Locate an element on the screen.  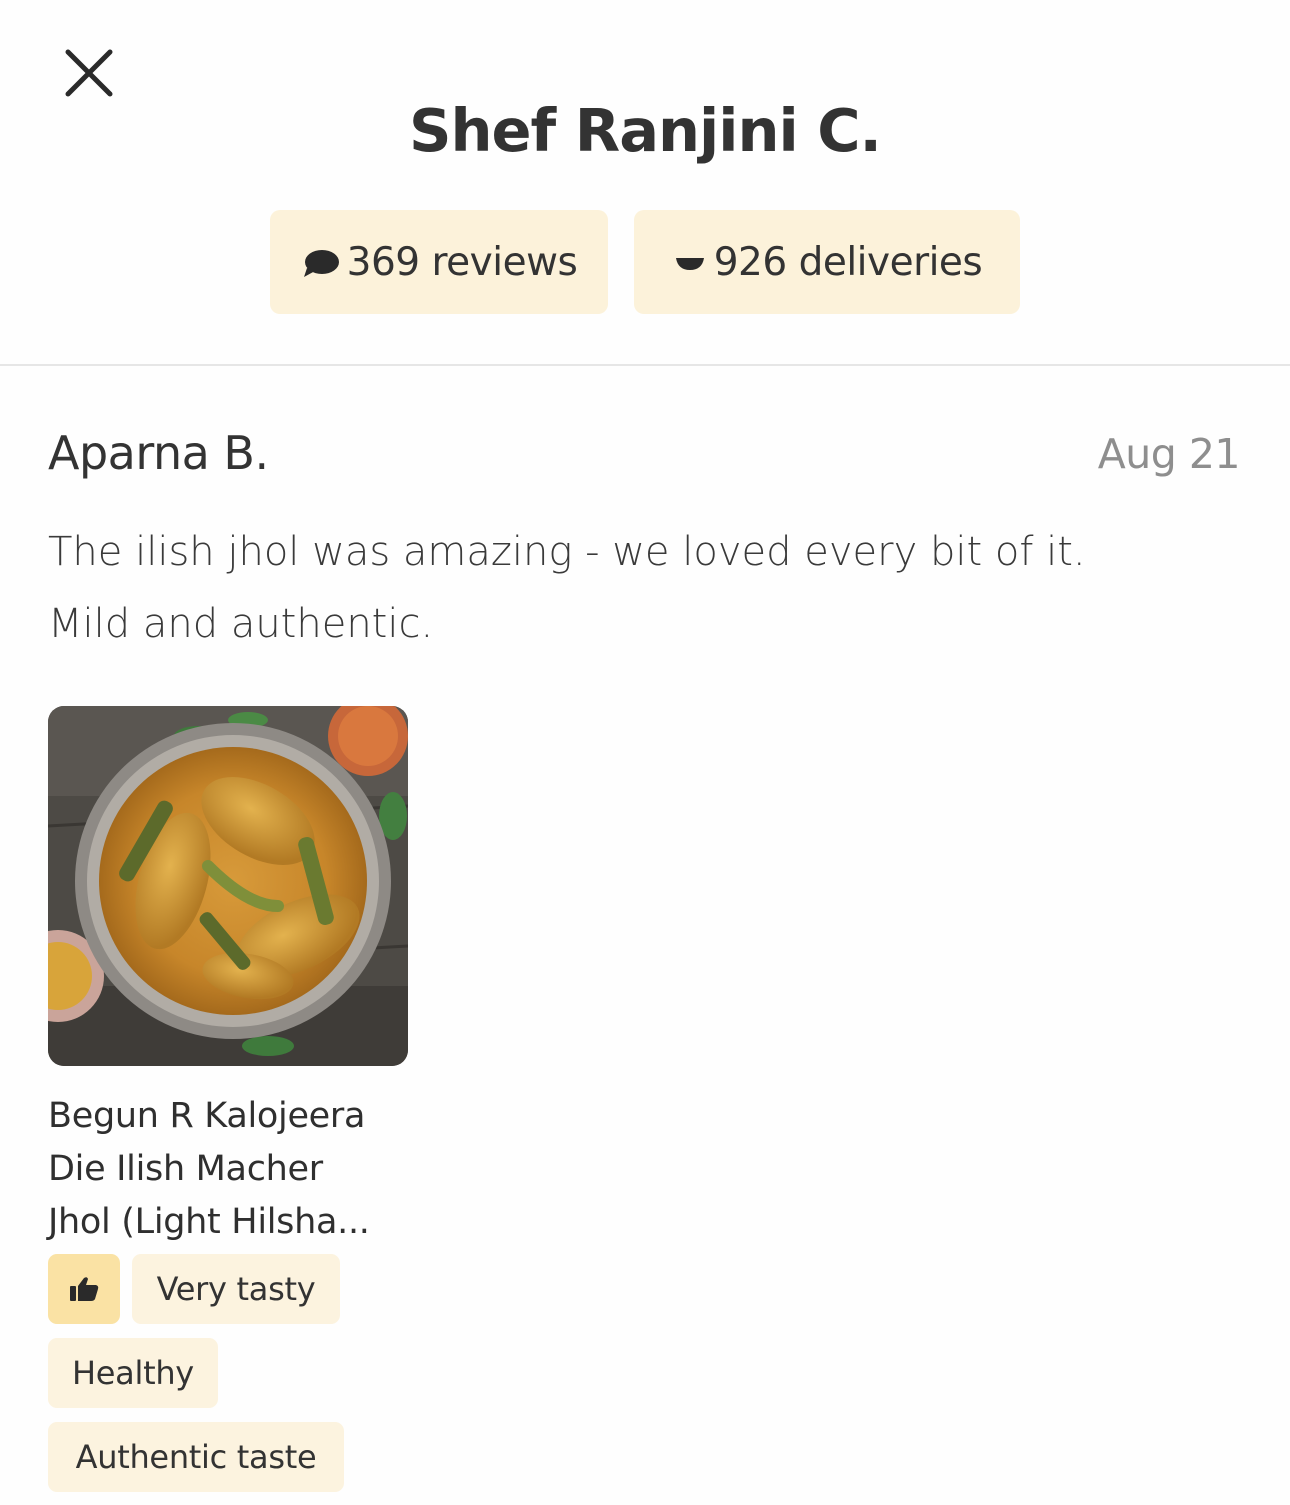
thumbs-up-icon is located at coordinates (84, 1289).